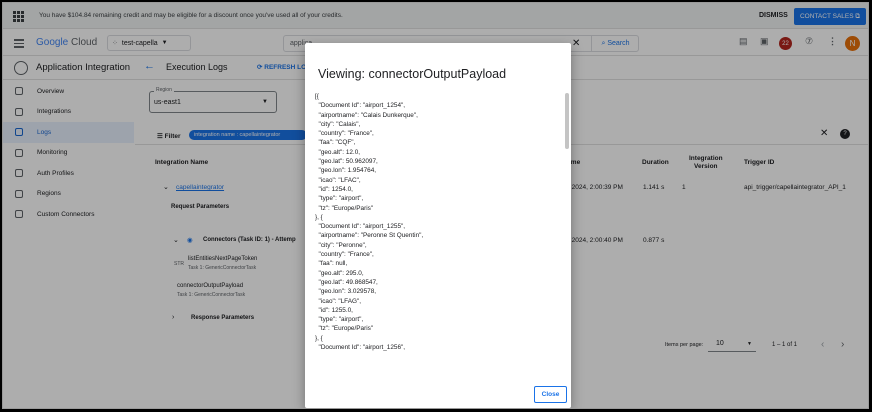 Image resolution: width=872 pixels, height=412 pixels. I want to click on dialog-scrollbar, so click(567, 121).